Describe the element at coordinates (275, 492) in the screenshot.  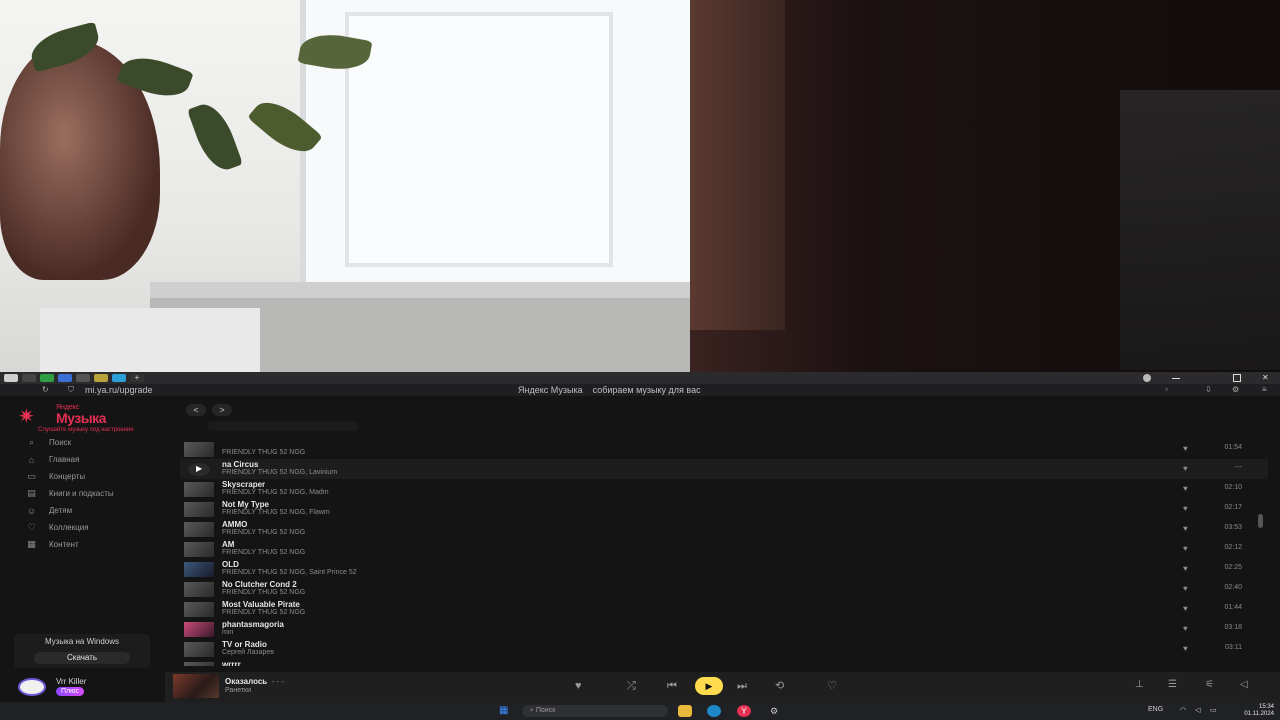
I see `track-artist: FRIENDLY THUG 52 NGG, Madm` at that location.